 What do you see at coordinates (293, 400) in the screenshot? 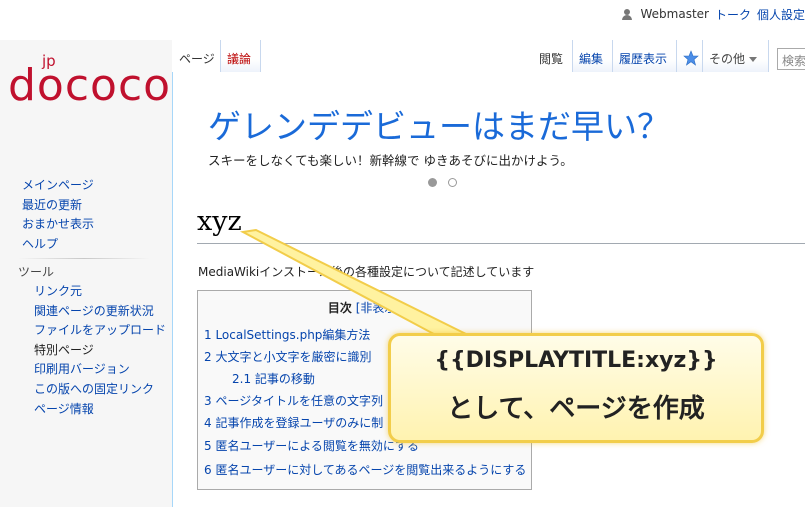
I see `toc-item: 3 ページタイトルを任意の文字列` at bounding box center [293, 400].